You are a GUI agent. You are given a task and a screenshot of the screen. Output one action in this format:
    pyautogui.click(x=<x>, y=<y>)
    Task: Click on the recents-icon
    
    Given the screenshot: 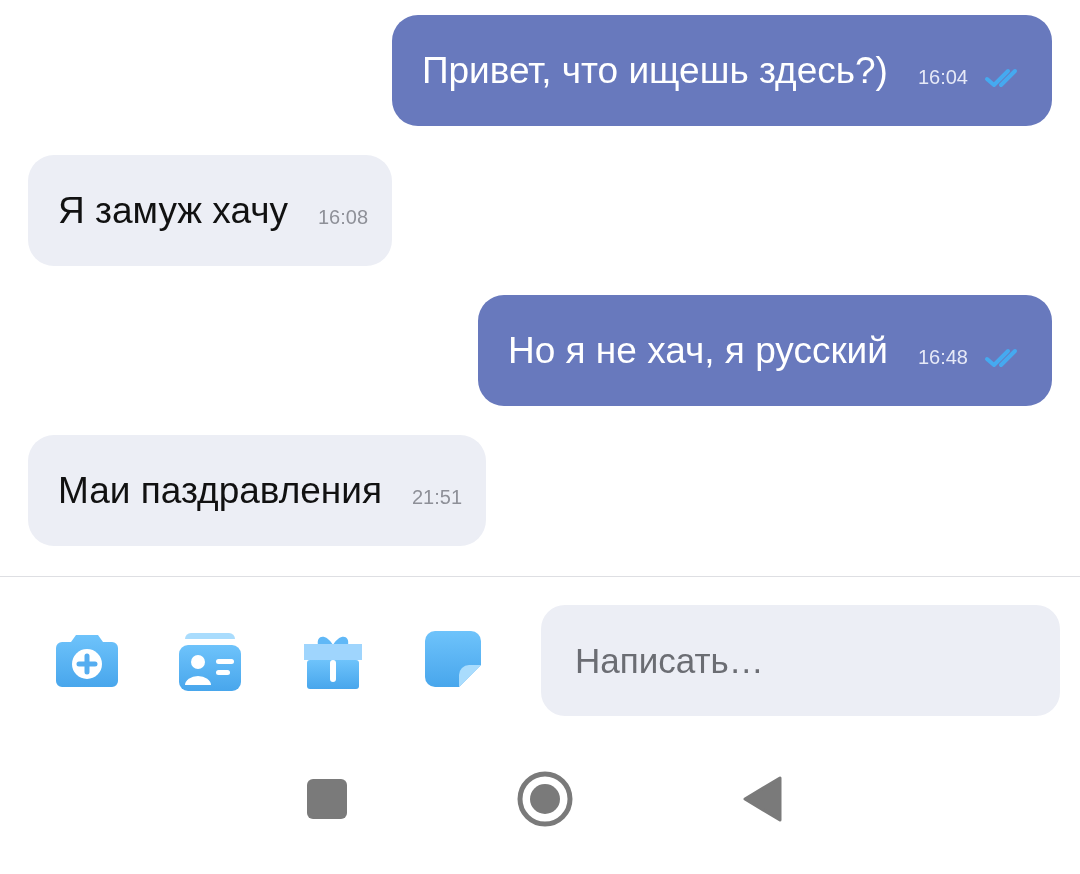 What is the action you would take?
    pyautogui.click(x=327, y=799)
    